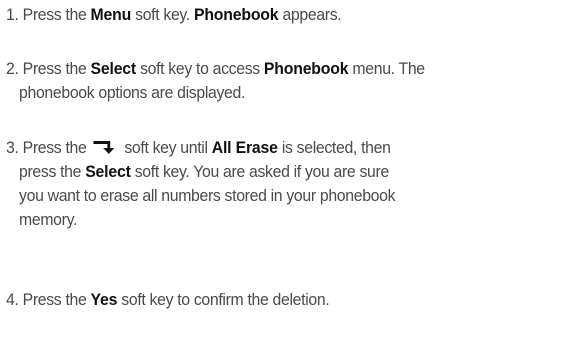  Describe the element at coordinates (132, 92) in the screenshot. I see `instruction-text: phonebook options are displayed.` at that location.